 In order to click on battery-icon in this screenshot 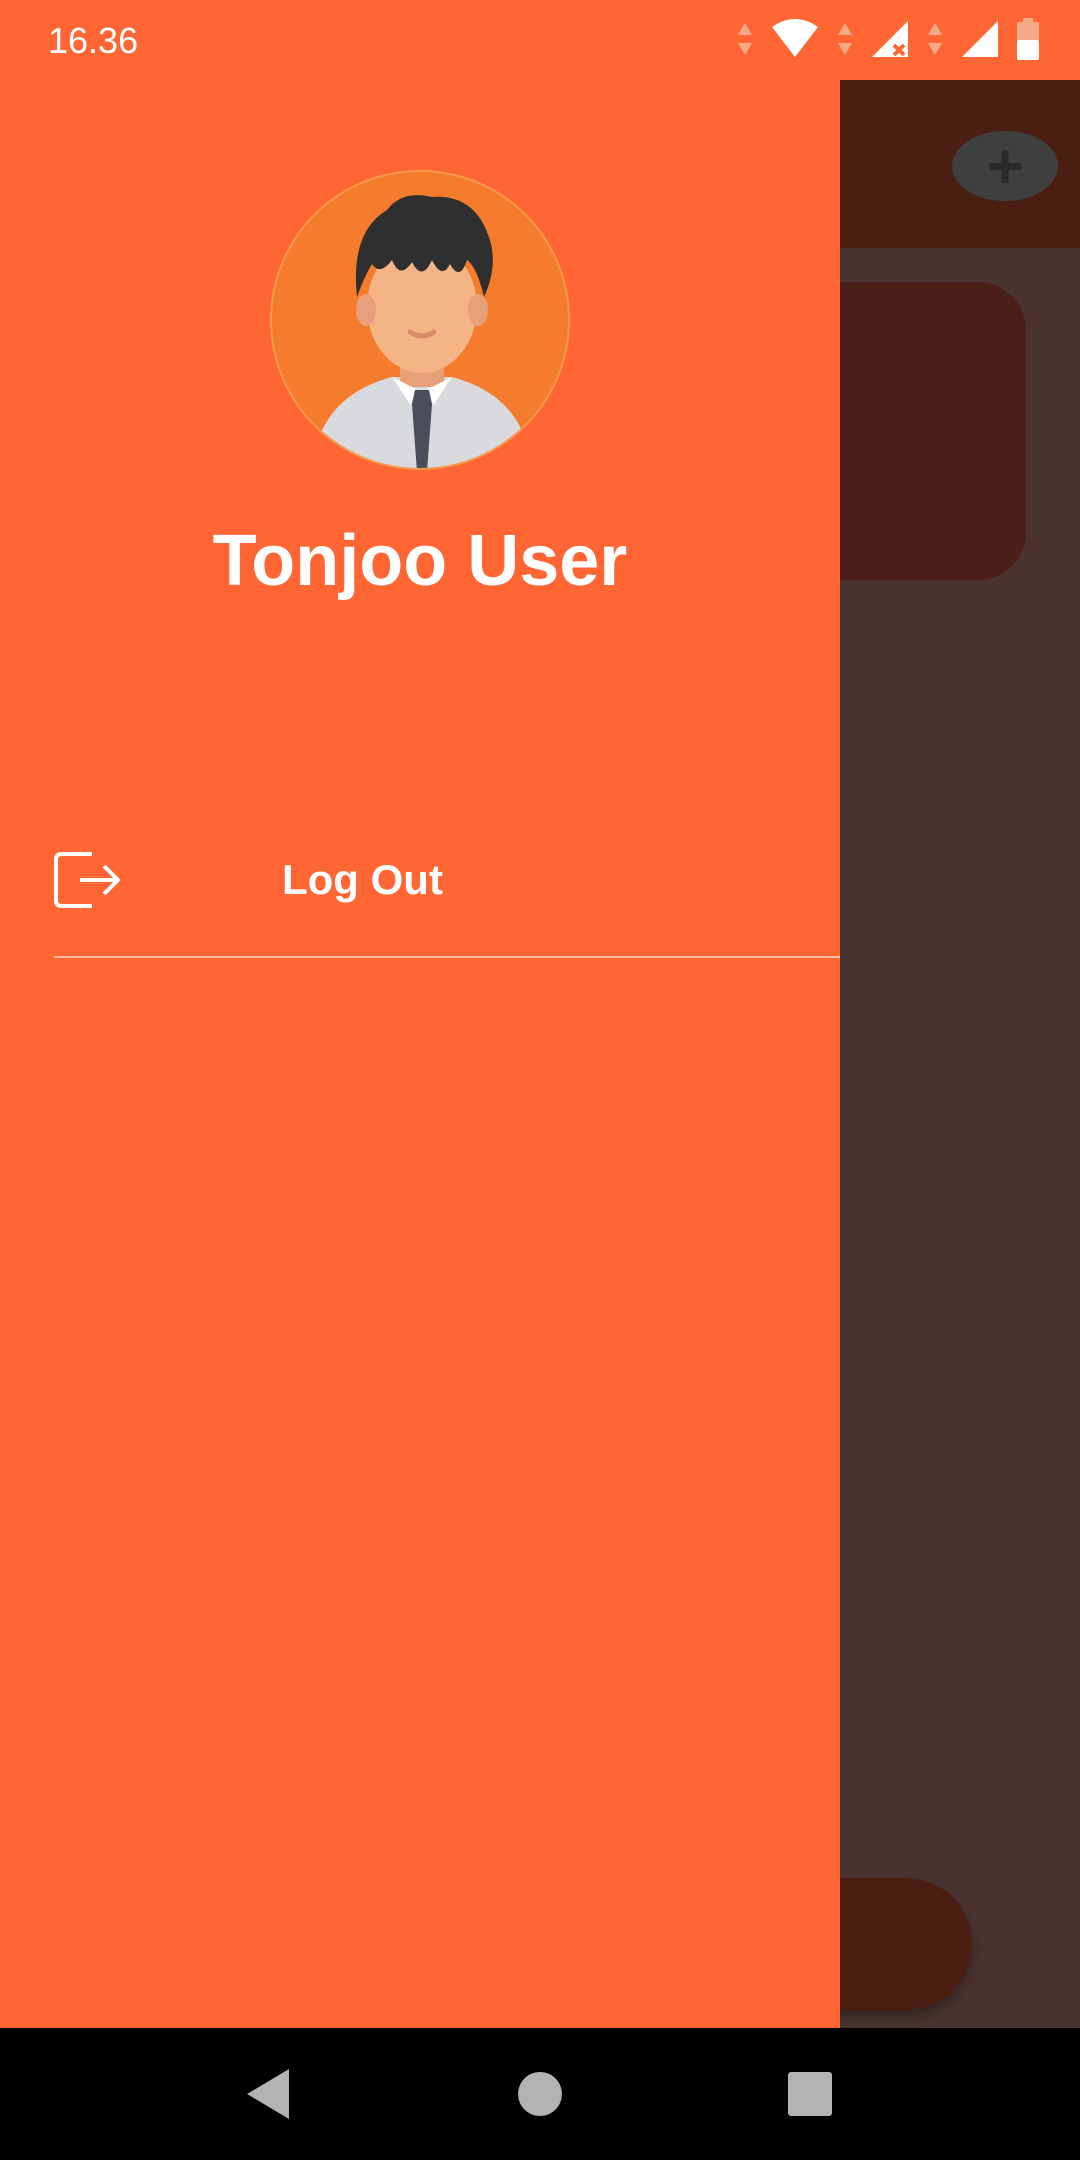, I will do `click(1028, 39)`.